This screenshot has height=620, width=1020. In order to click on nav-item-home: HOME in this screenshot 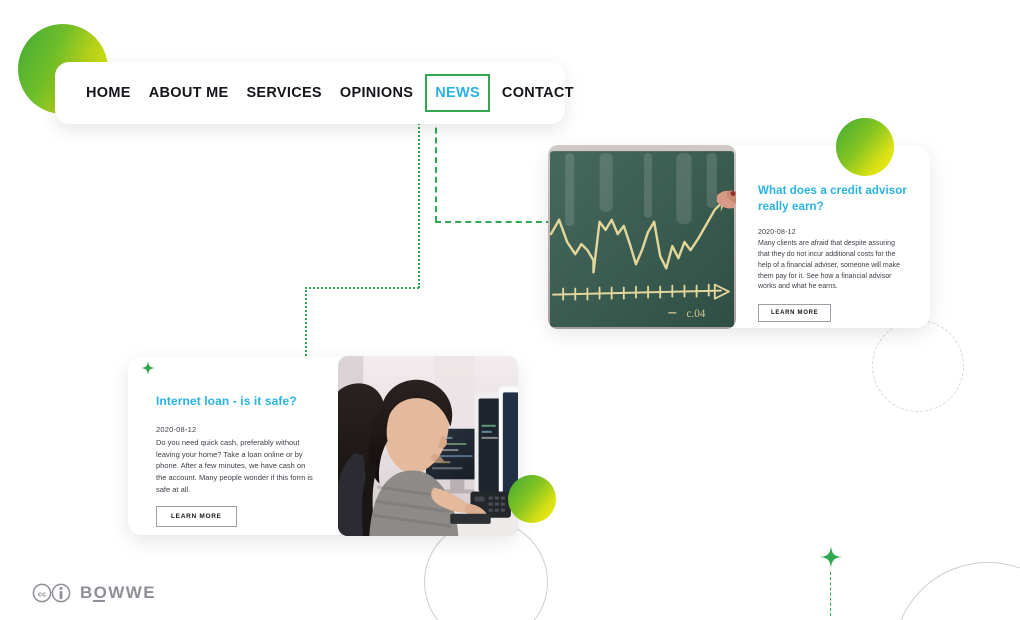, I will do `click(108, 93)`.